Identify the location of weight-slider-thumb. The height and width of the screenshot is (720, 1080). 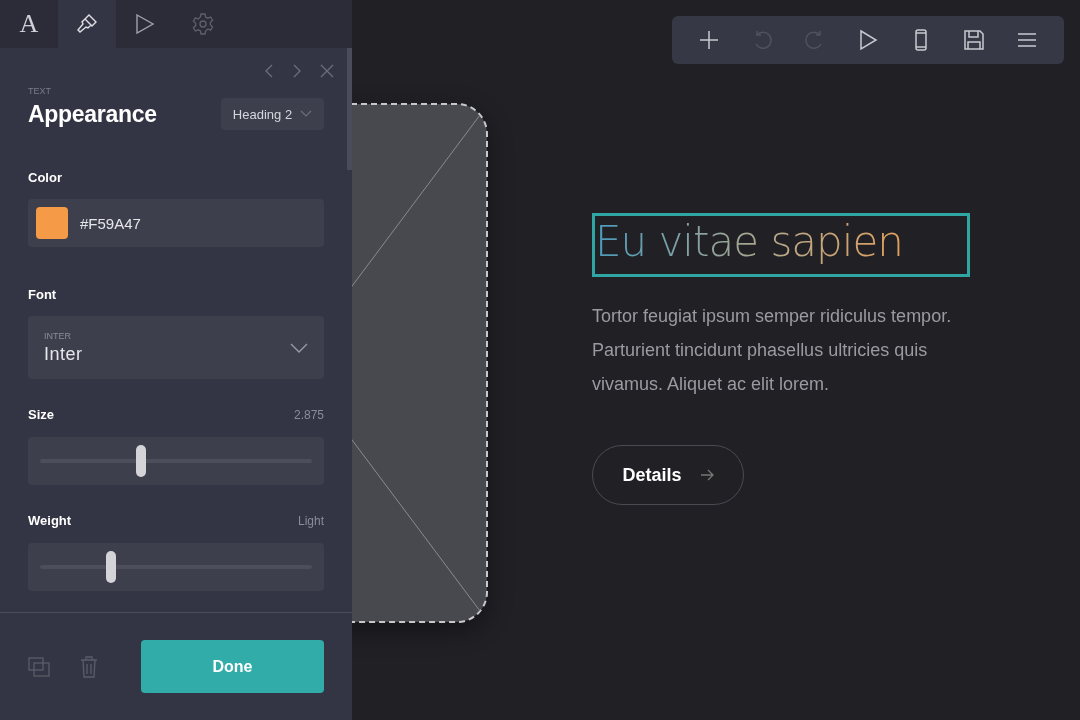
(110, 567).